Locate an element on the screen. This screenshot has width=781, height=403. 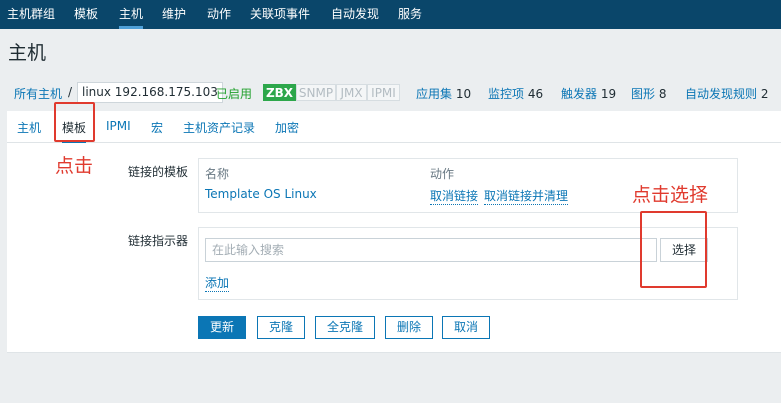
template-name-link: Template OS Linux is located at coordinates (261, 194).